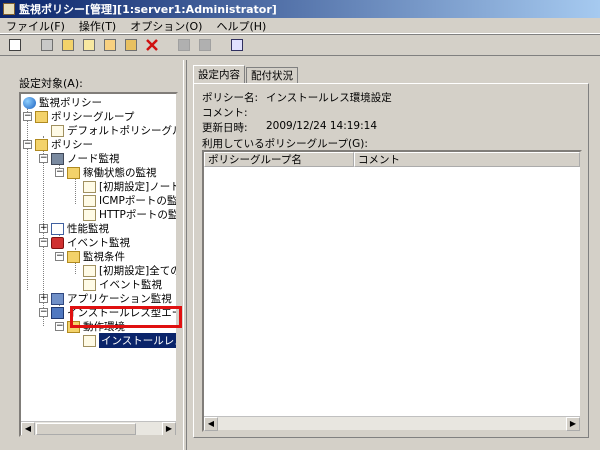 Image resolution: width=600 pixels, height=450 pixels. What do you see at coordinates (230, 98) in the screenshot?
I see `policy-name-key: ポリシー名:` at bounding box center [230, 98].